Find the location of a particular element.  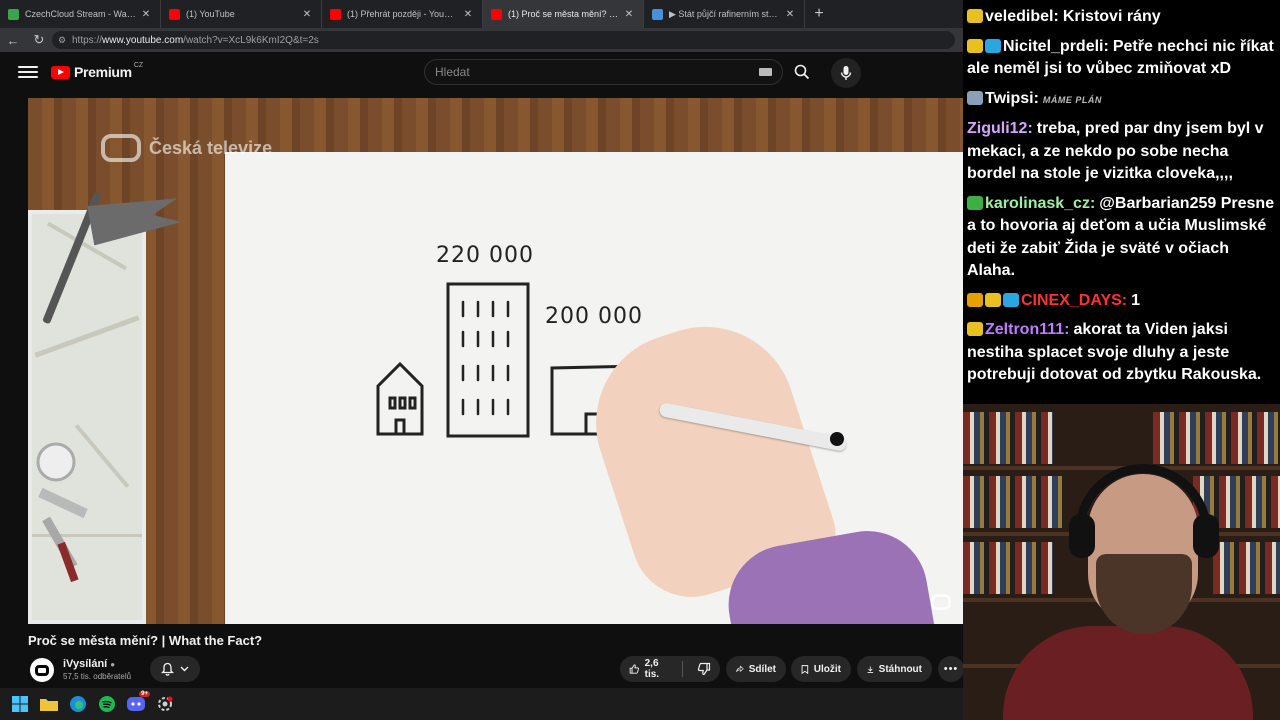

search-input is located at coordinates (597, 72).